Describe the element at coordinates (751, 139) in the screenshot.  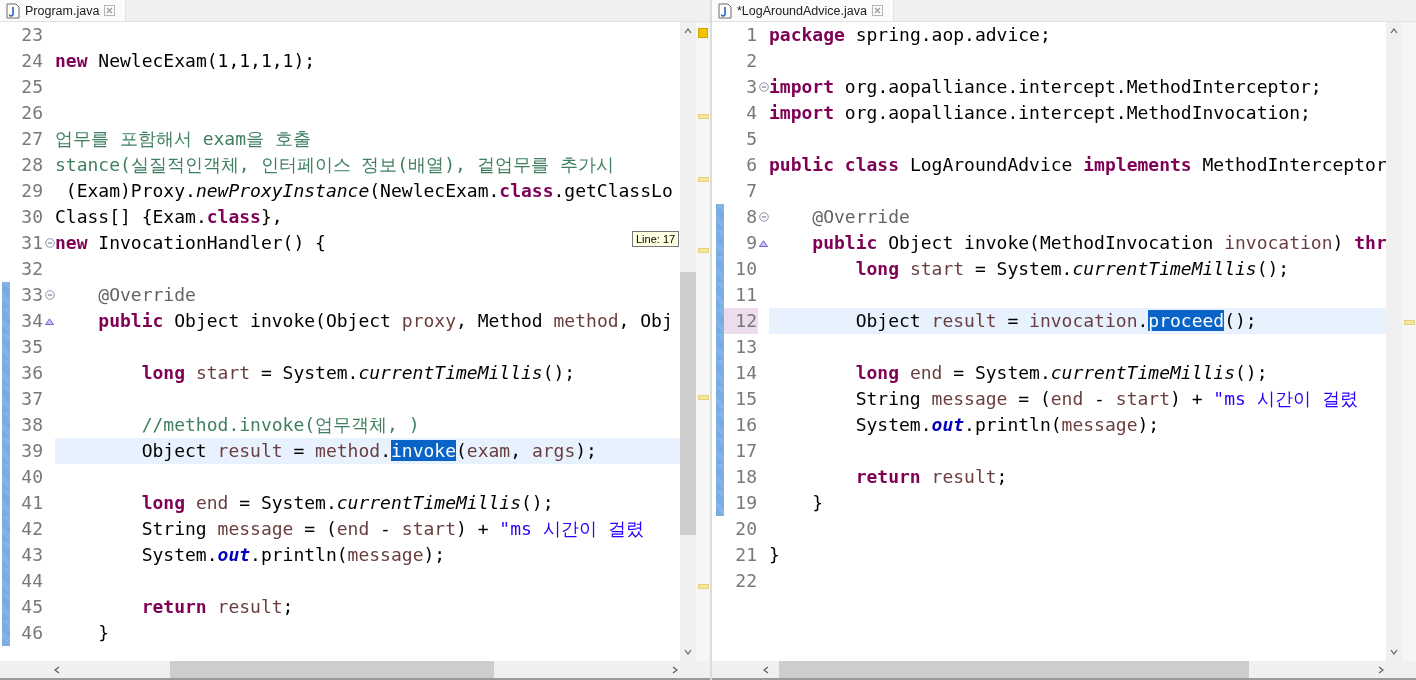
I see `line-number: 5` at that location.